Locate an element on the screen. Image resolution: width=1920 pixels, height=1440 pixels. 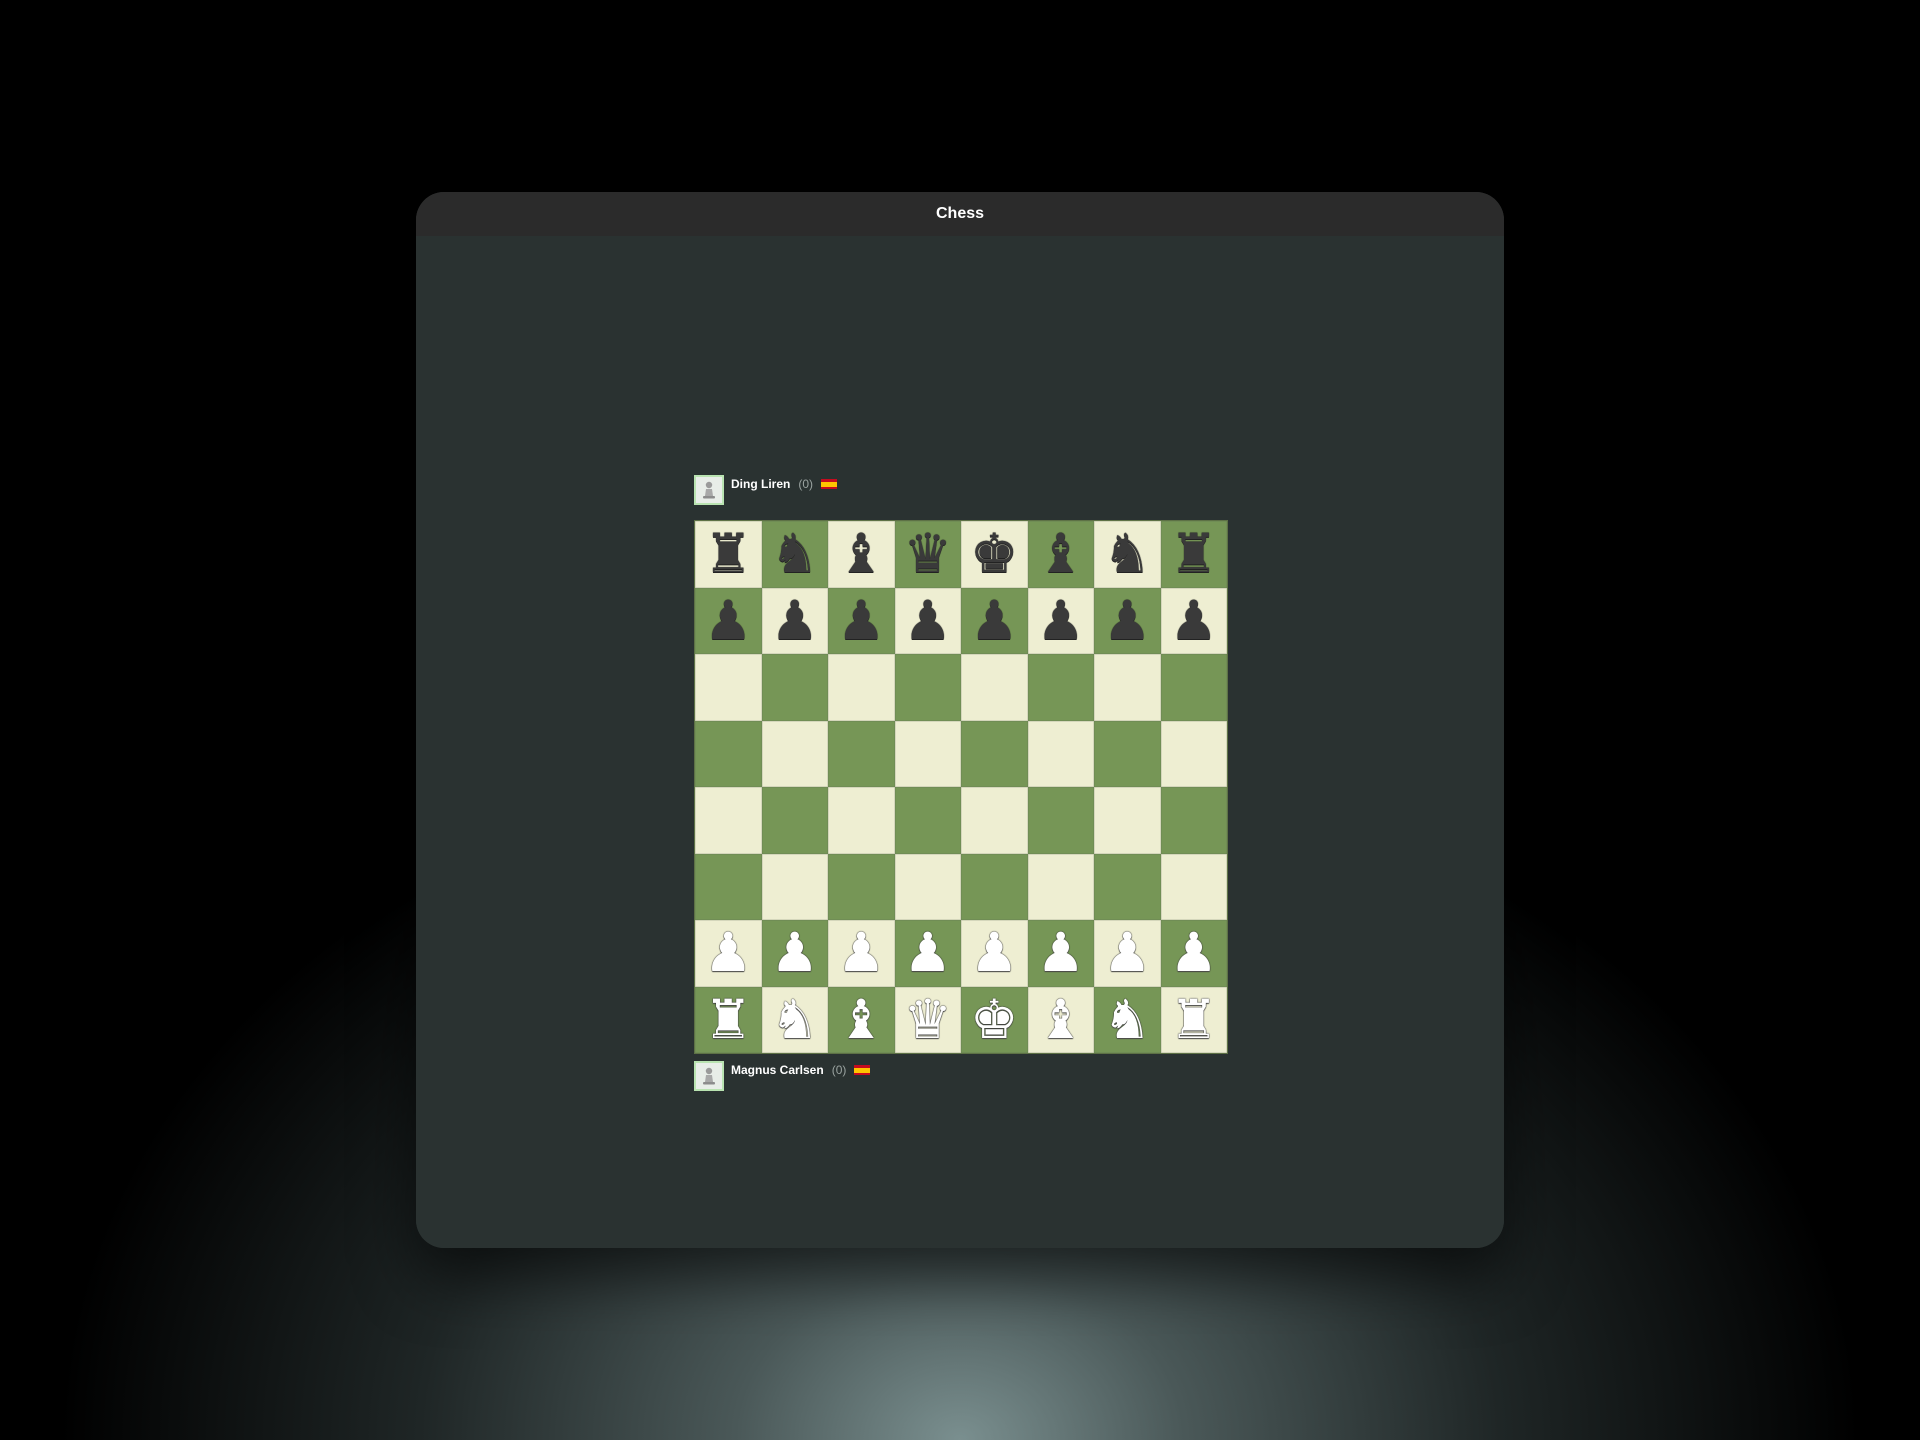
square-b4 is located at coordinates (794, 820).